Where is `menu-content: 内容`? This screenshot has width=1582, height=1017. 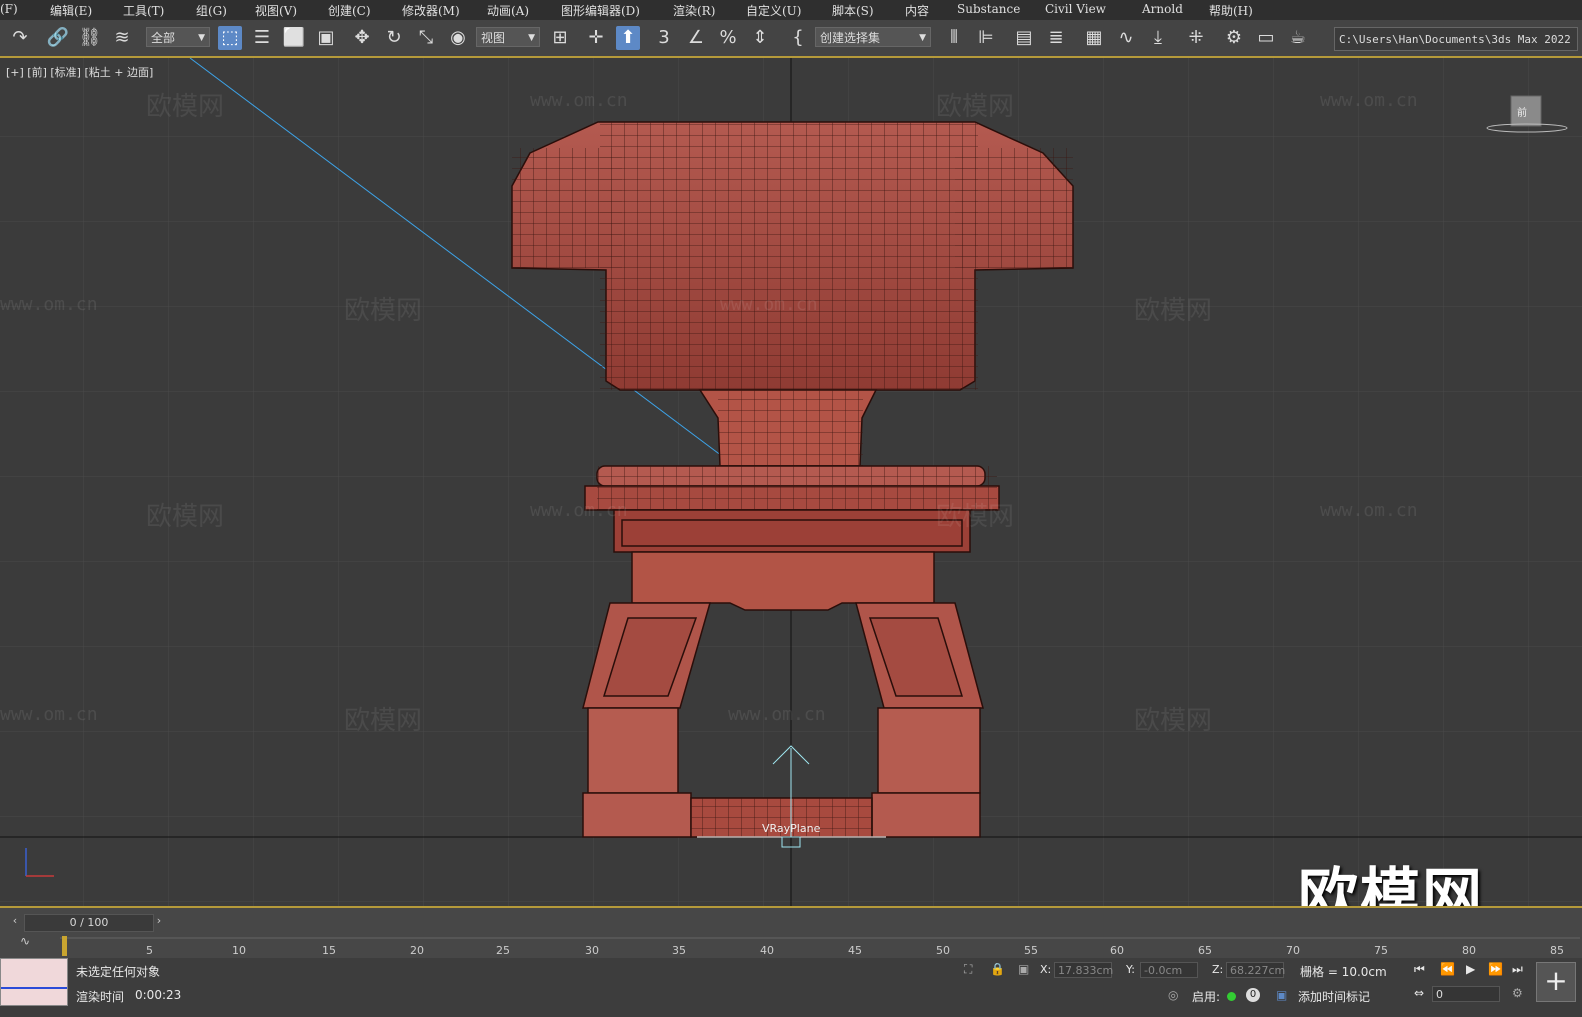 menu-content: 内容 is located at coordinates (917, 10).